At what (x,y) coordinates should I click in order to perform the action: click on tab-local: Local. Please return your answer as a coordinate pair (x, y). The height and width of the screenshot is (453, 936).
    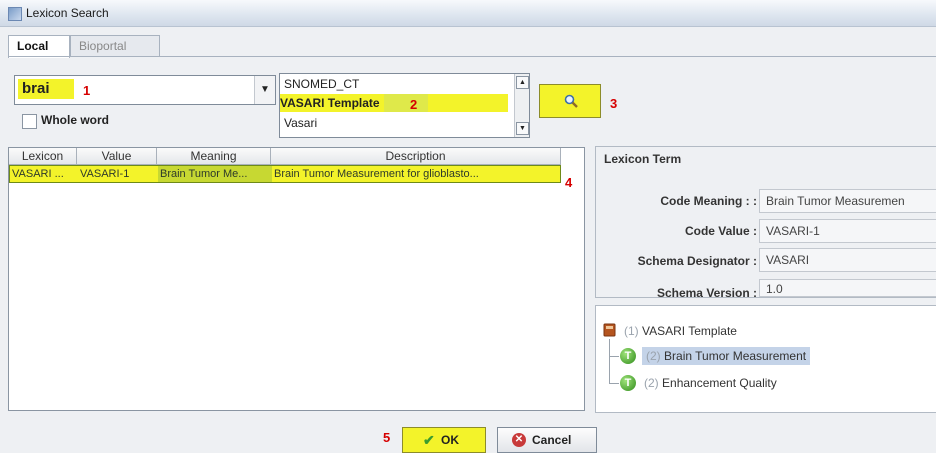
    Looking at the image, I should click on (39, 46).